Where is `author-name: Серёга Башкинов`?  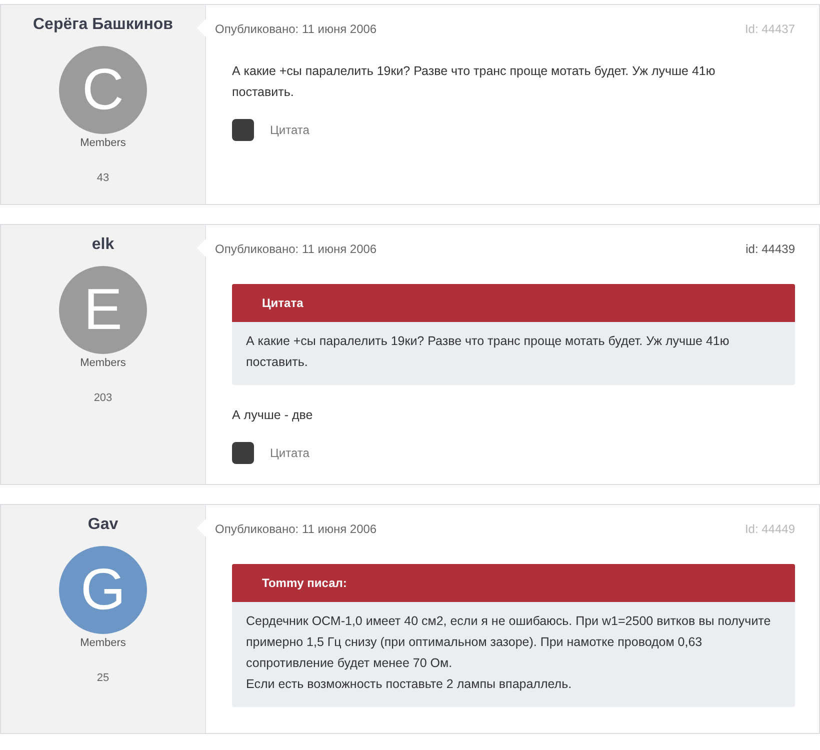
author-name: Серёга Башкинов is located at coordinates (103, 25).